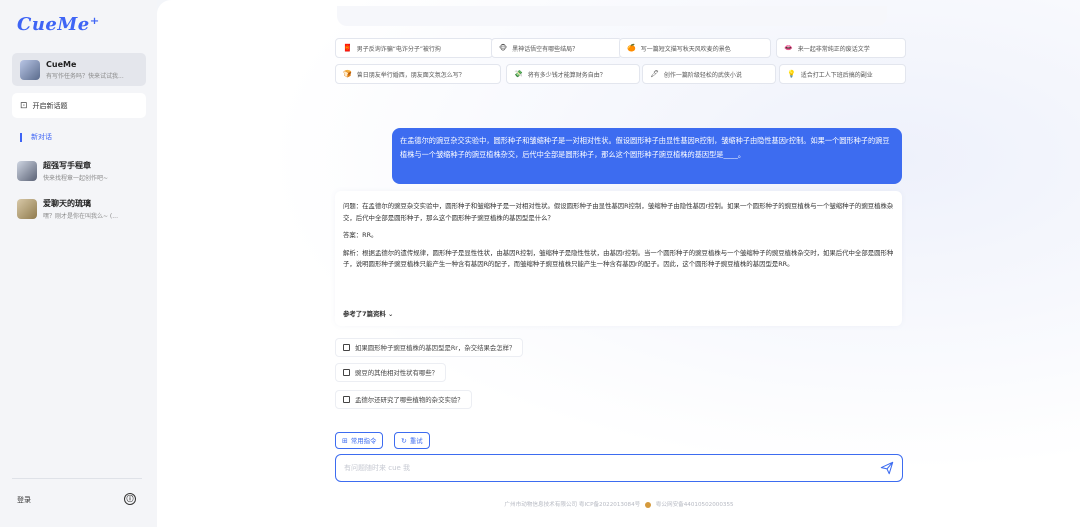 This screenshot has height=527, width=1080. Describe the element at coordinates (685, 49) in the screenshot. I see `prompt-chip-text: 写一篇短文描写秋天风吹麦的景色` at that location.